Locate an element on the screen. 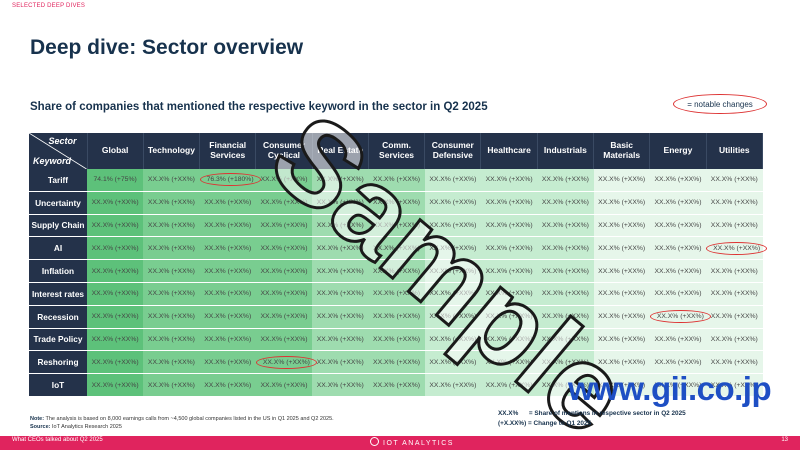 Image resolution: width=800 pixels, height=459 pixels. column-header: Technology is located at coordinates (172, 151).